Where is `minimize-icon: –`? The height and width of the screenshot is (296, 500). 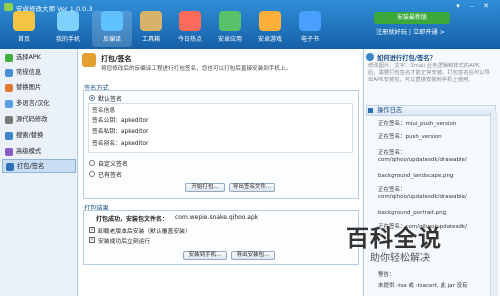 minimize-icon: – is located at coordinates (472, 6).